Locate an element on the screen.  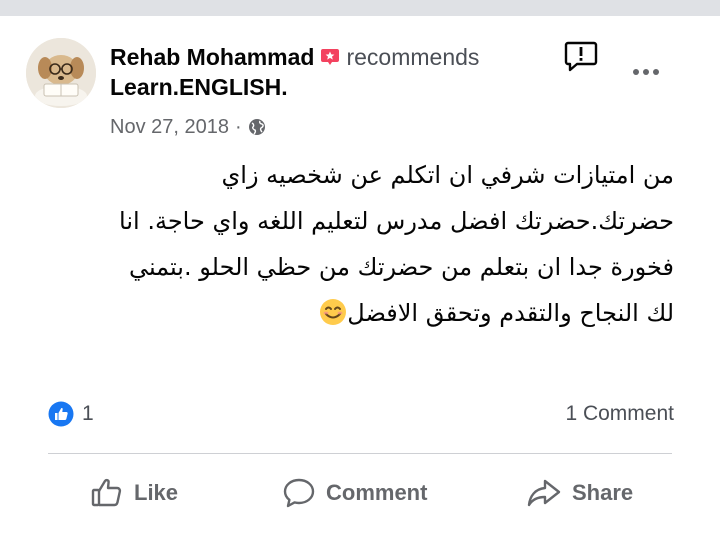
more-options-icon is located at coordinates (646, 72).